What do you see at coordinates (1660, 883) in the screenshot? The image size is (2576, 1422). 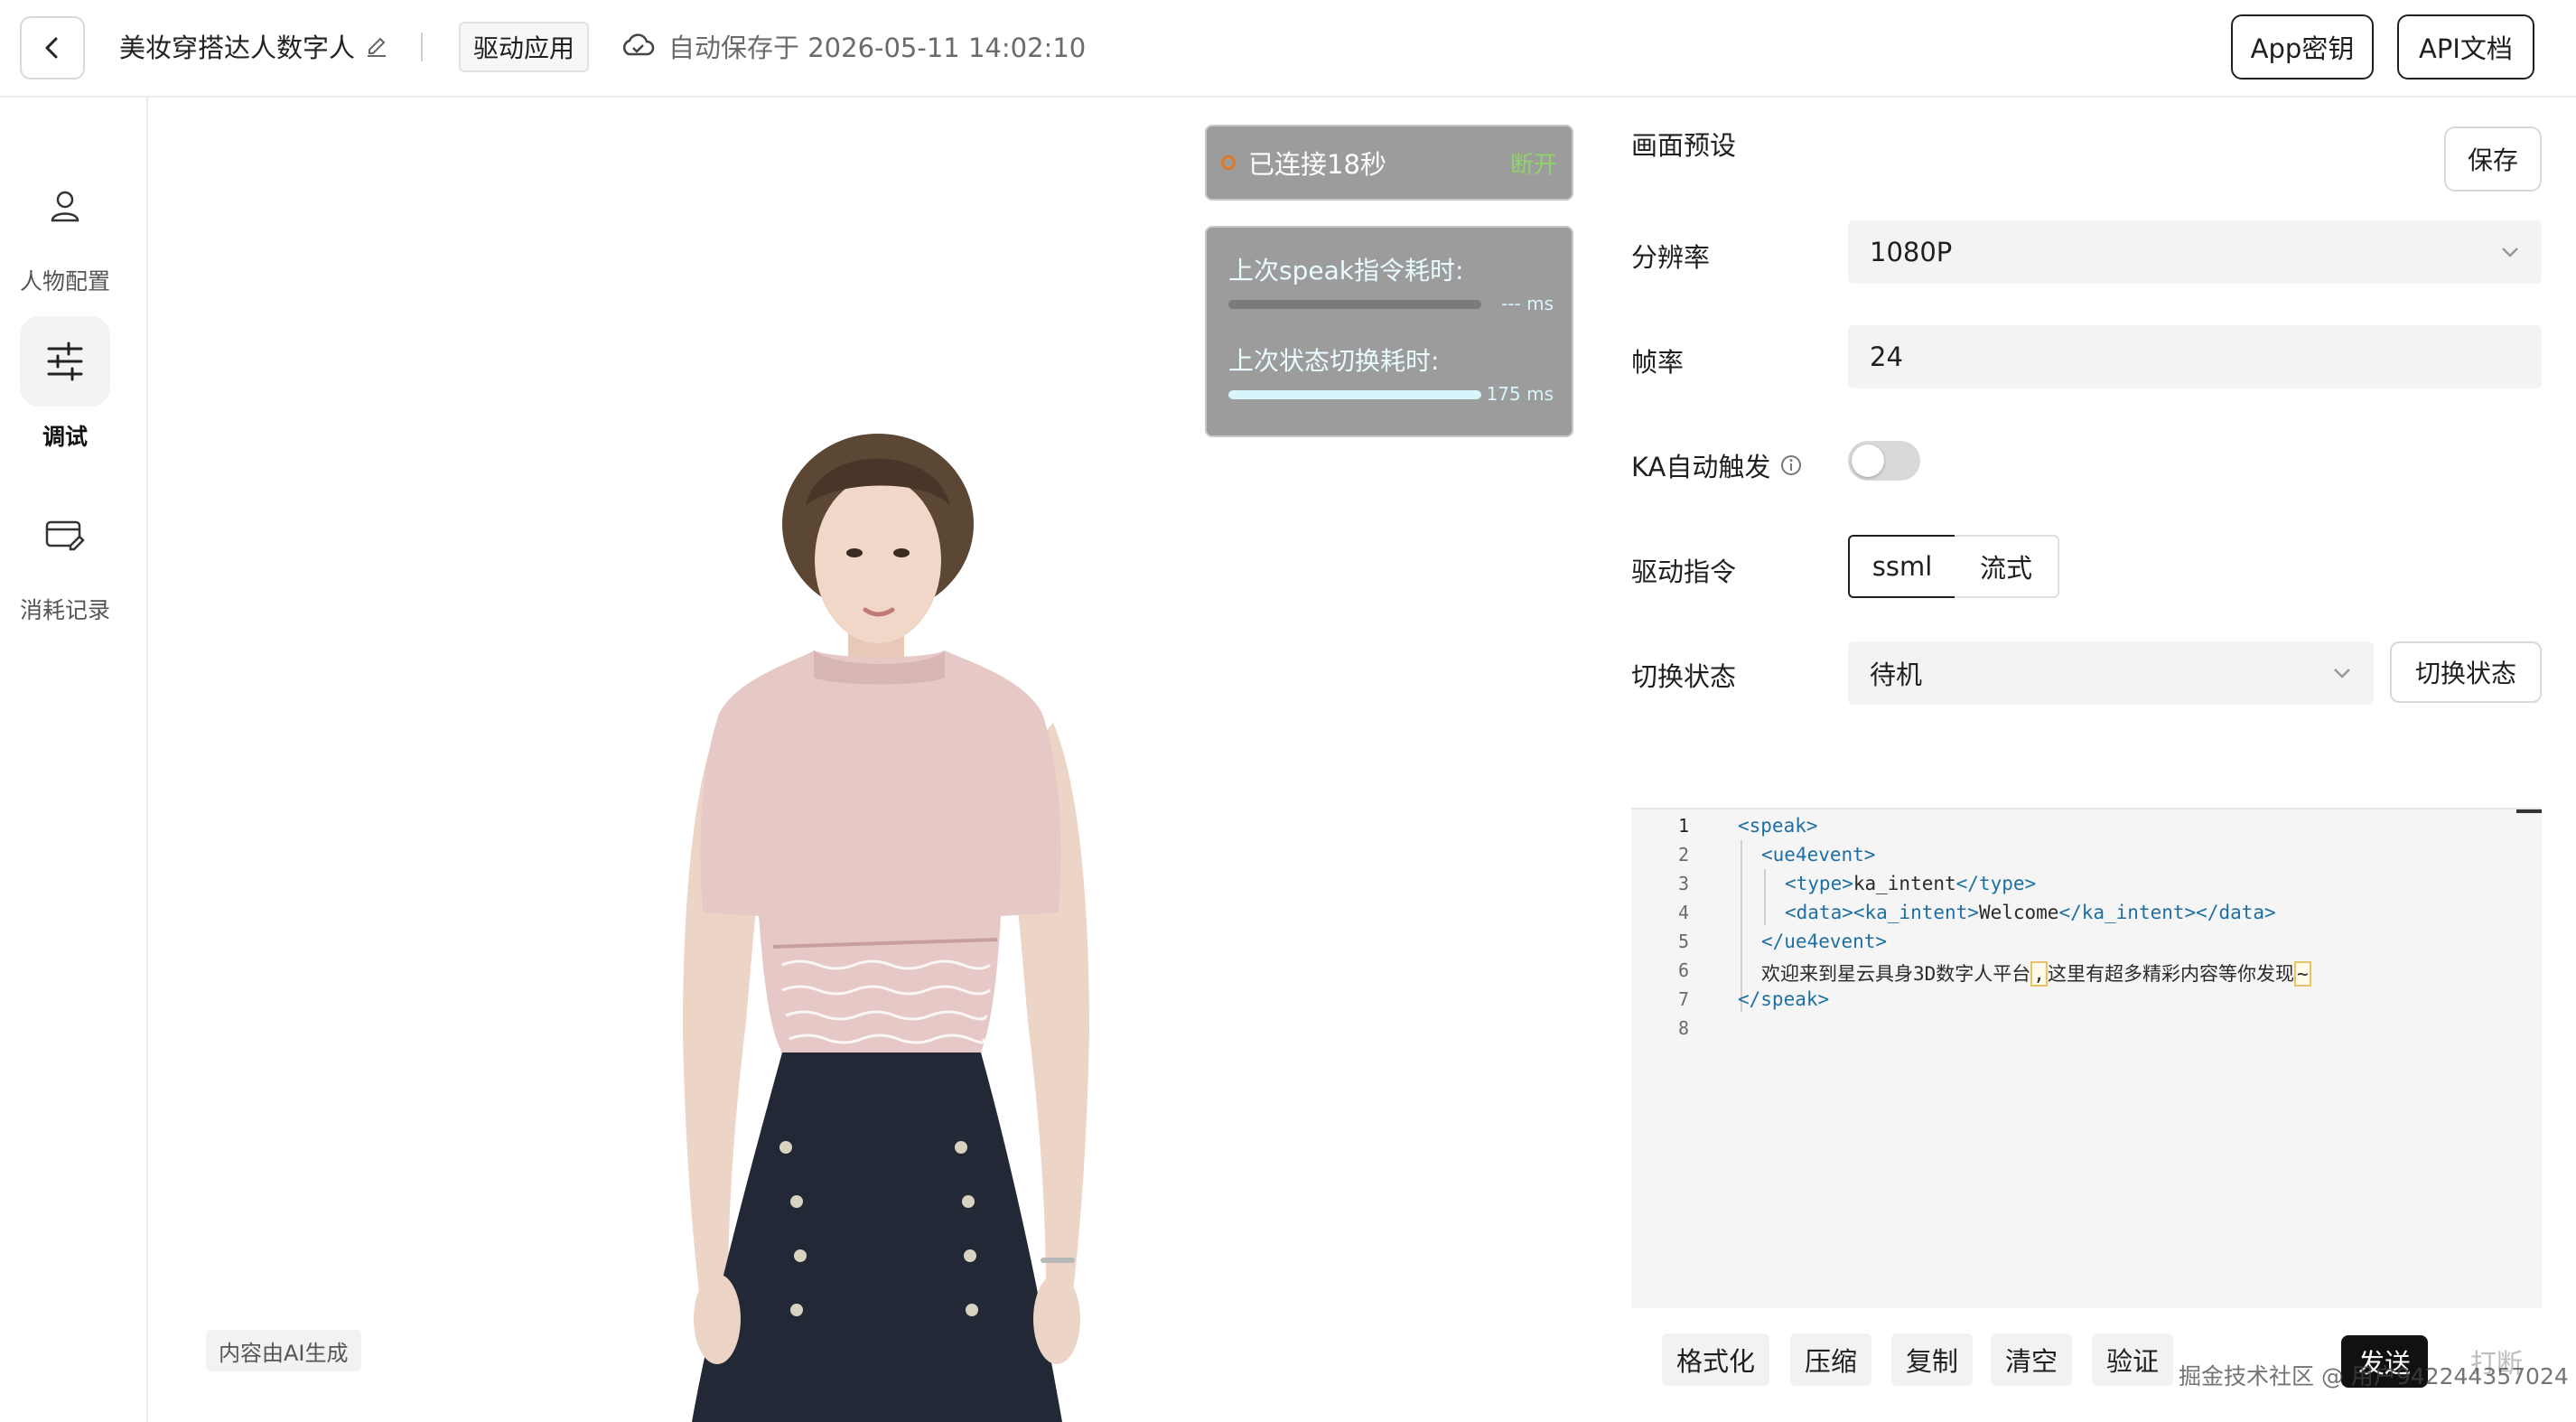 I see `code-line: 3` at bounding box center [1660, 883].